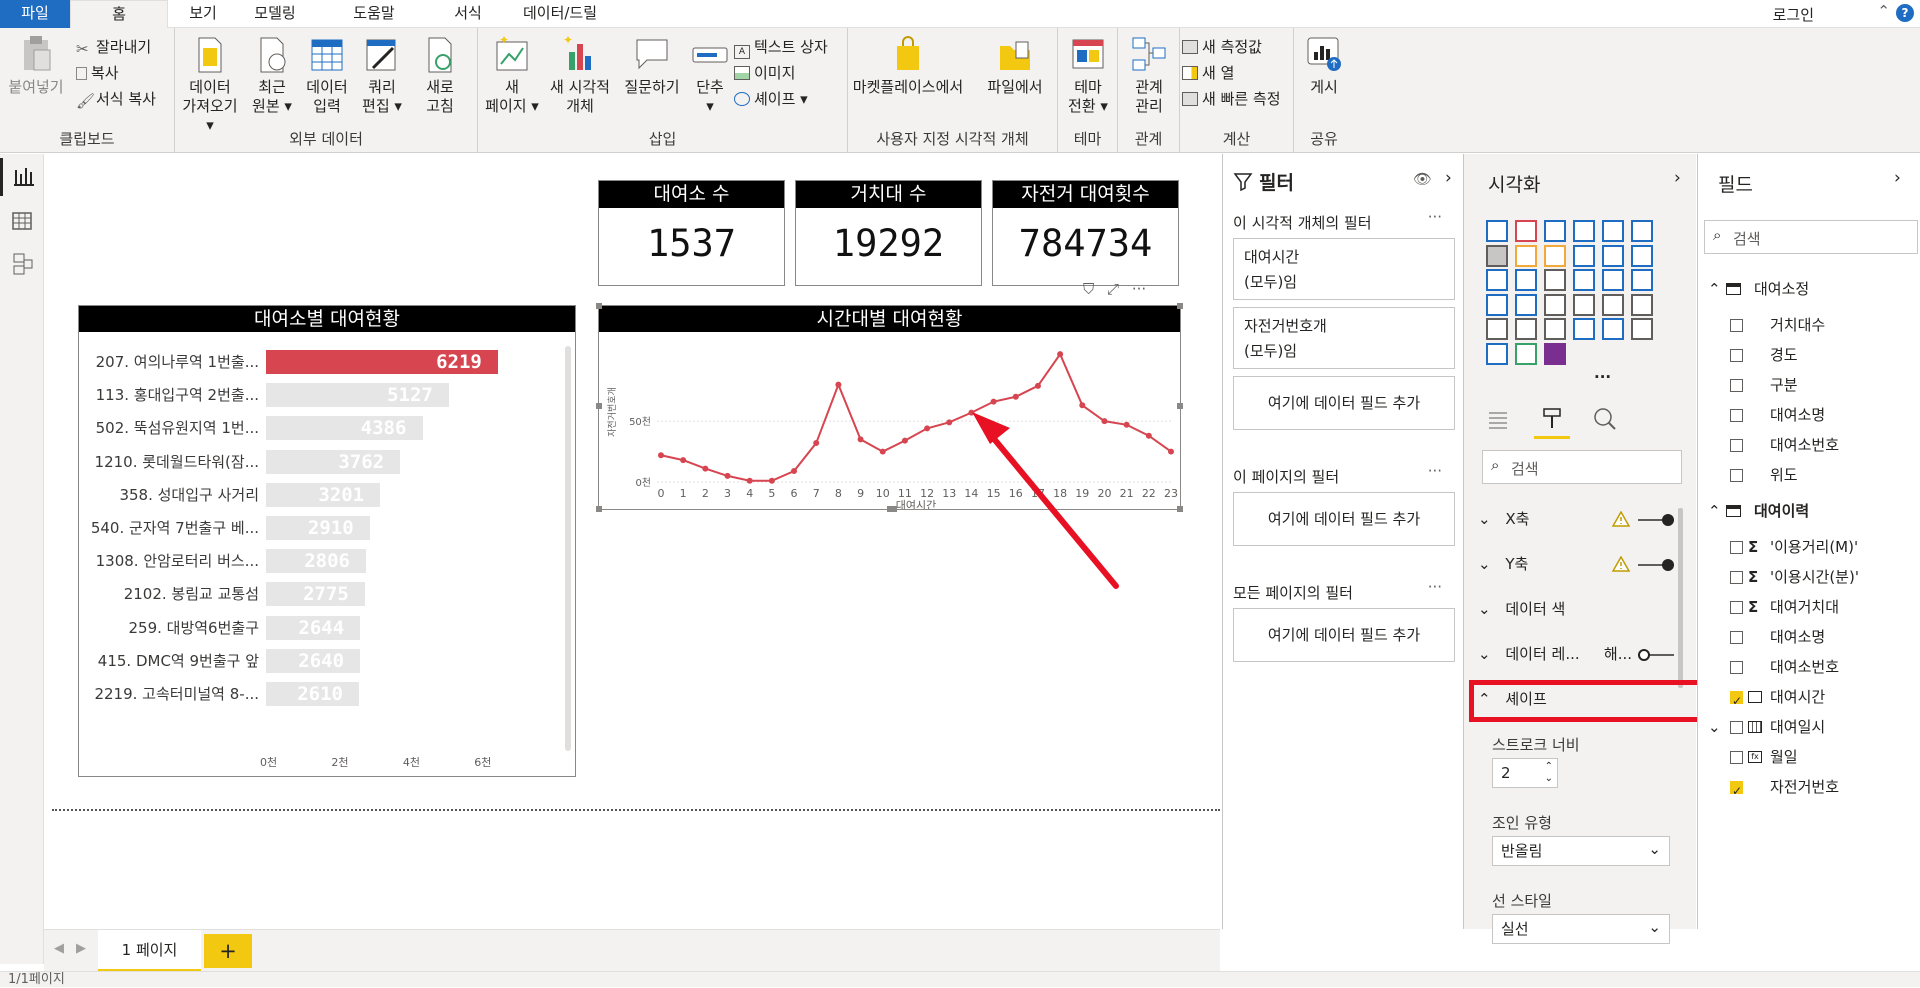  I want to click on from-file-button: 파일에서, so click(1015, 65).